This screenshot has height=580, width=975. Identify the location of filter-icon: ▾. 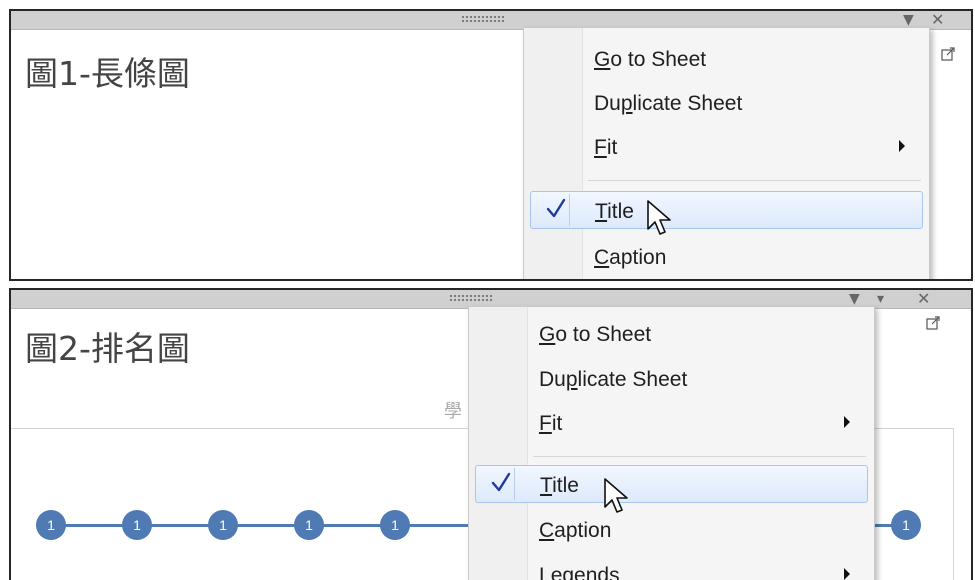
(880, 299).